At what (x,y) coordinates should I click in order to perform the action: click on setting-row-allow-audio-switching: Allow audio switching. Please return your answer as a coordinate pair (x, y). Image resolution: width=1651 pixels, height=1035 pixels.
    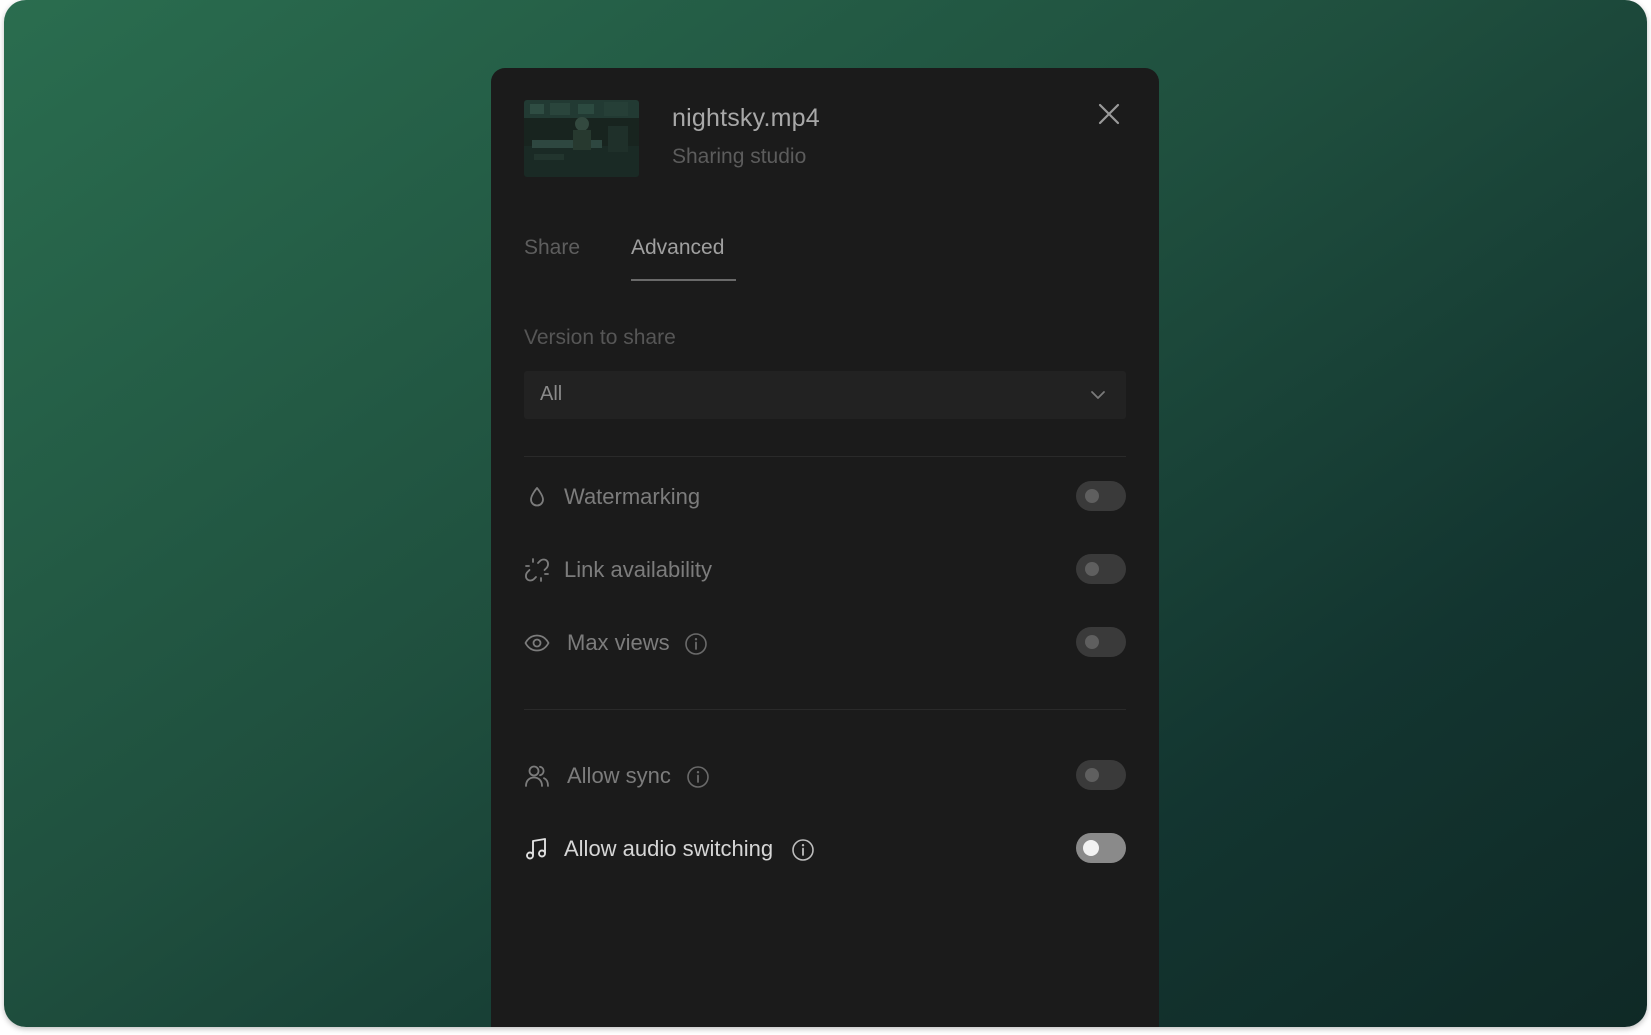
    Looking at the image, I should click on (825, 849).